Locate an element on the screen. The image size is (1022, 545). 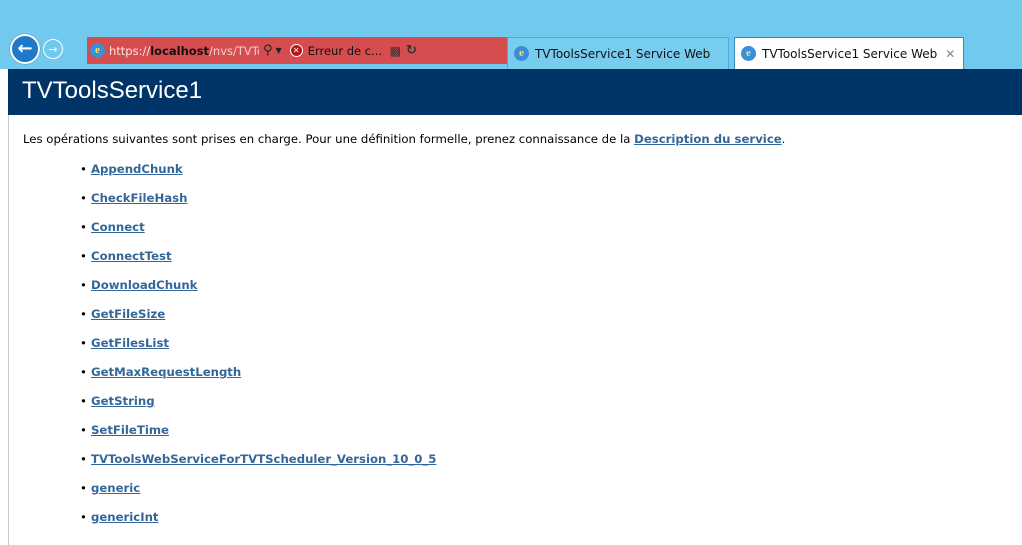
list-item: Connect is located at coordinates (258, 234).